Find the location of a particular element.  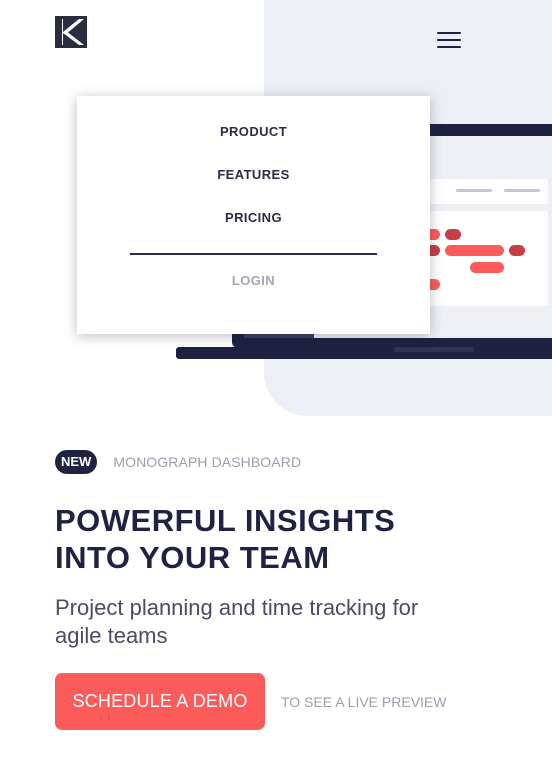

subtitle-line-2: agile teams is located at coordinates (111, 635).